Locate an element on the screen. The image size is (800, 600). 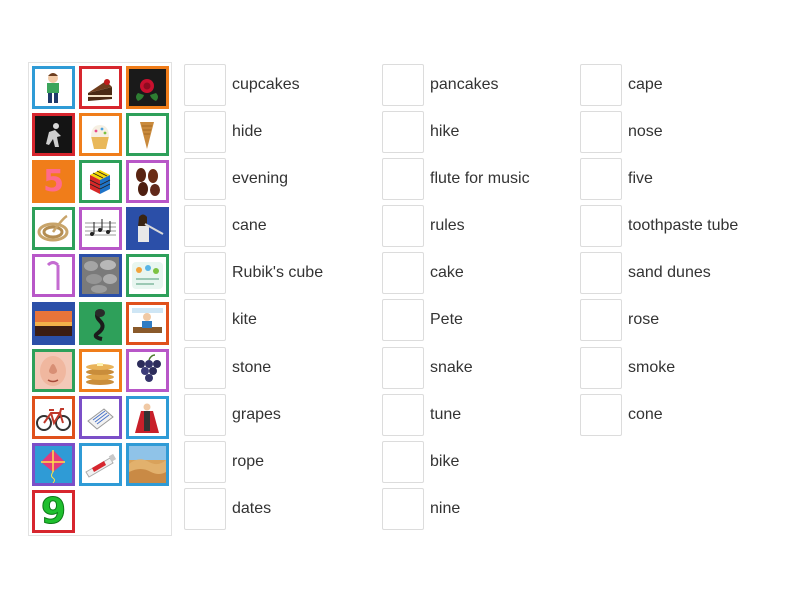
tile-cupcakes is located at coordinates (100, 87).